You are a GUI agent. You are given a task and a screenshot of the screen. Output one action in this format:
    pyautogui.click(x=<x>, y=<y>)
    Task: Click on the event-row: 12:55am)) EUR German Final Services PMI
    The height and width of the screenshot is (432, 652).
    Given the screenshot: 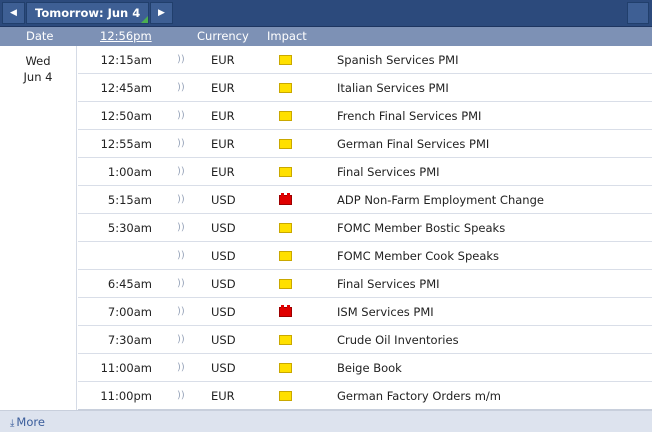 What is the action you would take?
    pyautogui.click(x=365, y=144)
    